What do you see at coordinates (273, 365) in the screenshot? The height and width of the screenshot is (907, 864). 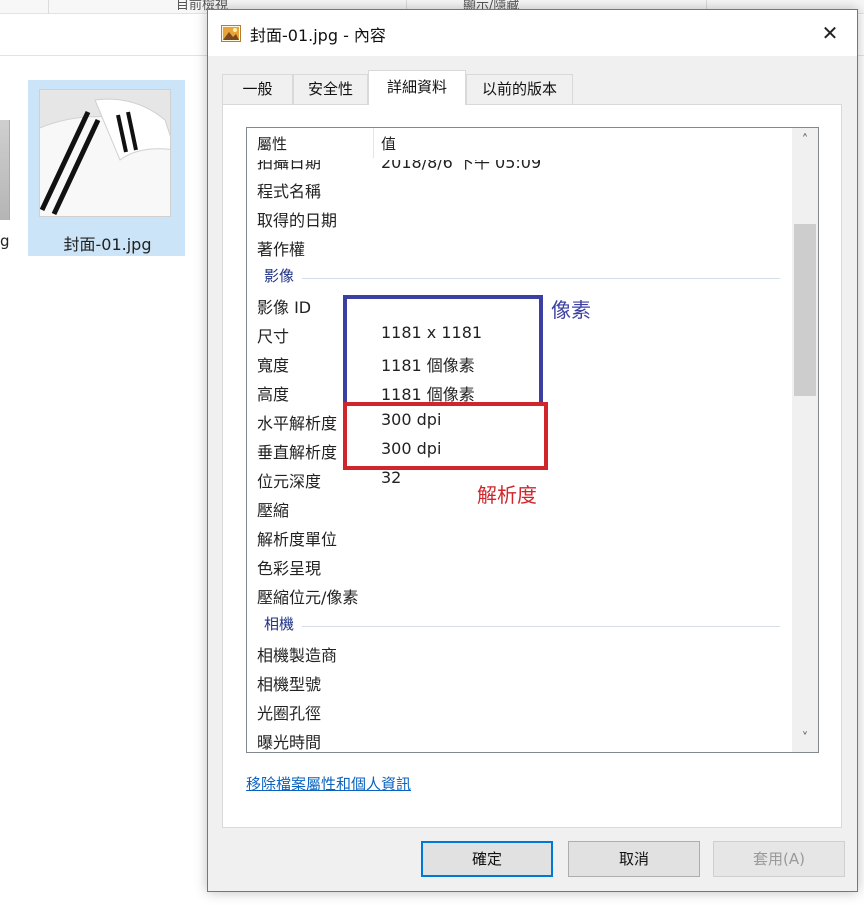 I see `property-name: 寬度` at bounding box center [273, 365].